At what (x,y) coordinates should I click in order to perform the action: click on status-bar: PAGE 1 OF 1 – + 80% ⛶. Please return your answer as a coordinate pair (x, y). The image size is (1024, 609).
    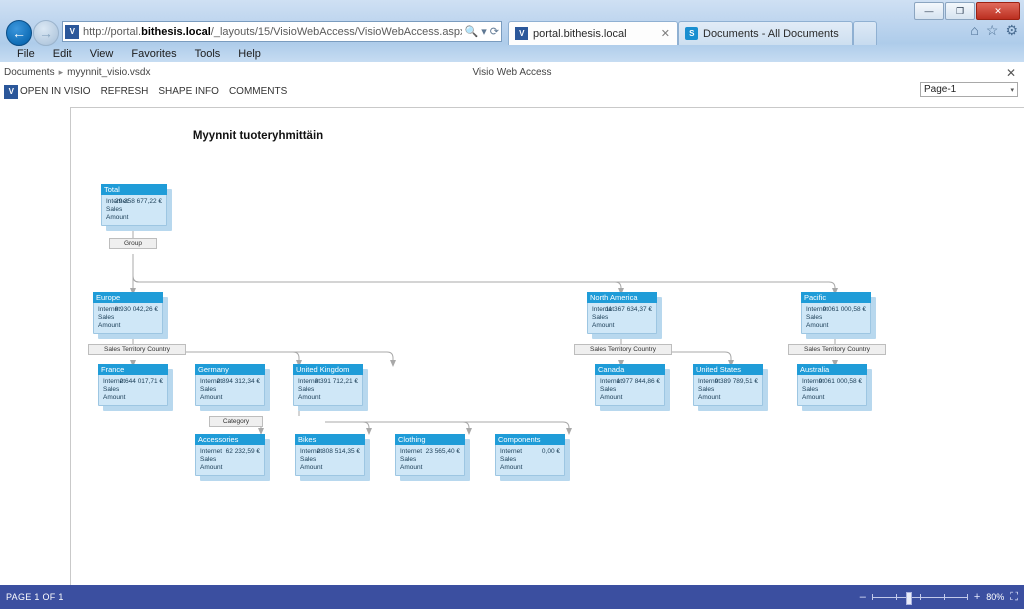
    Looking at the image, I should click on (512, 597).